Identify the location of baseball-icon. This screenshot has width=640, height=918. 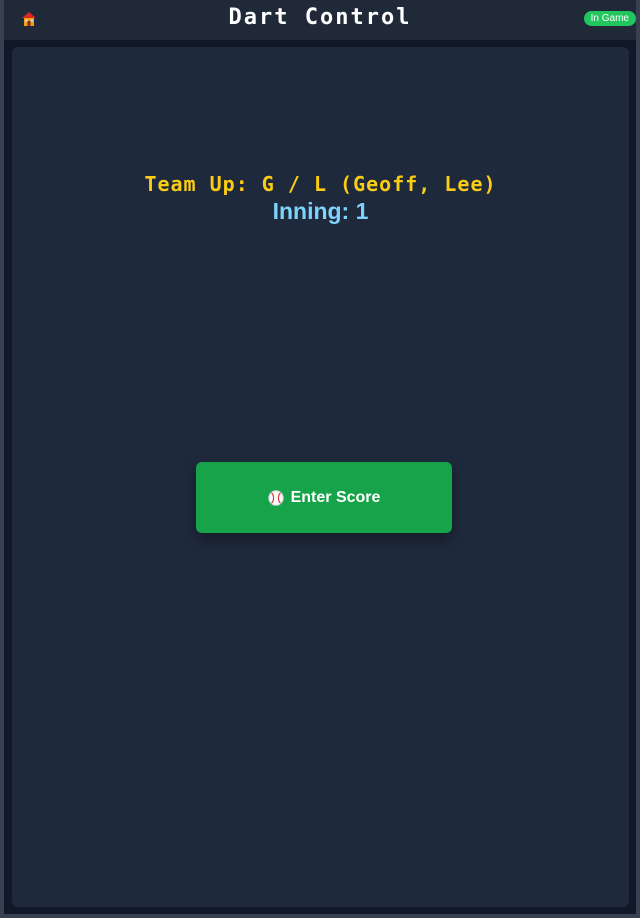
(275, 497).